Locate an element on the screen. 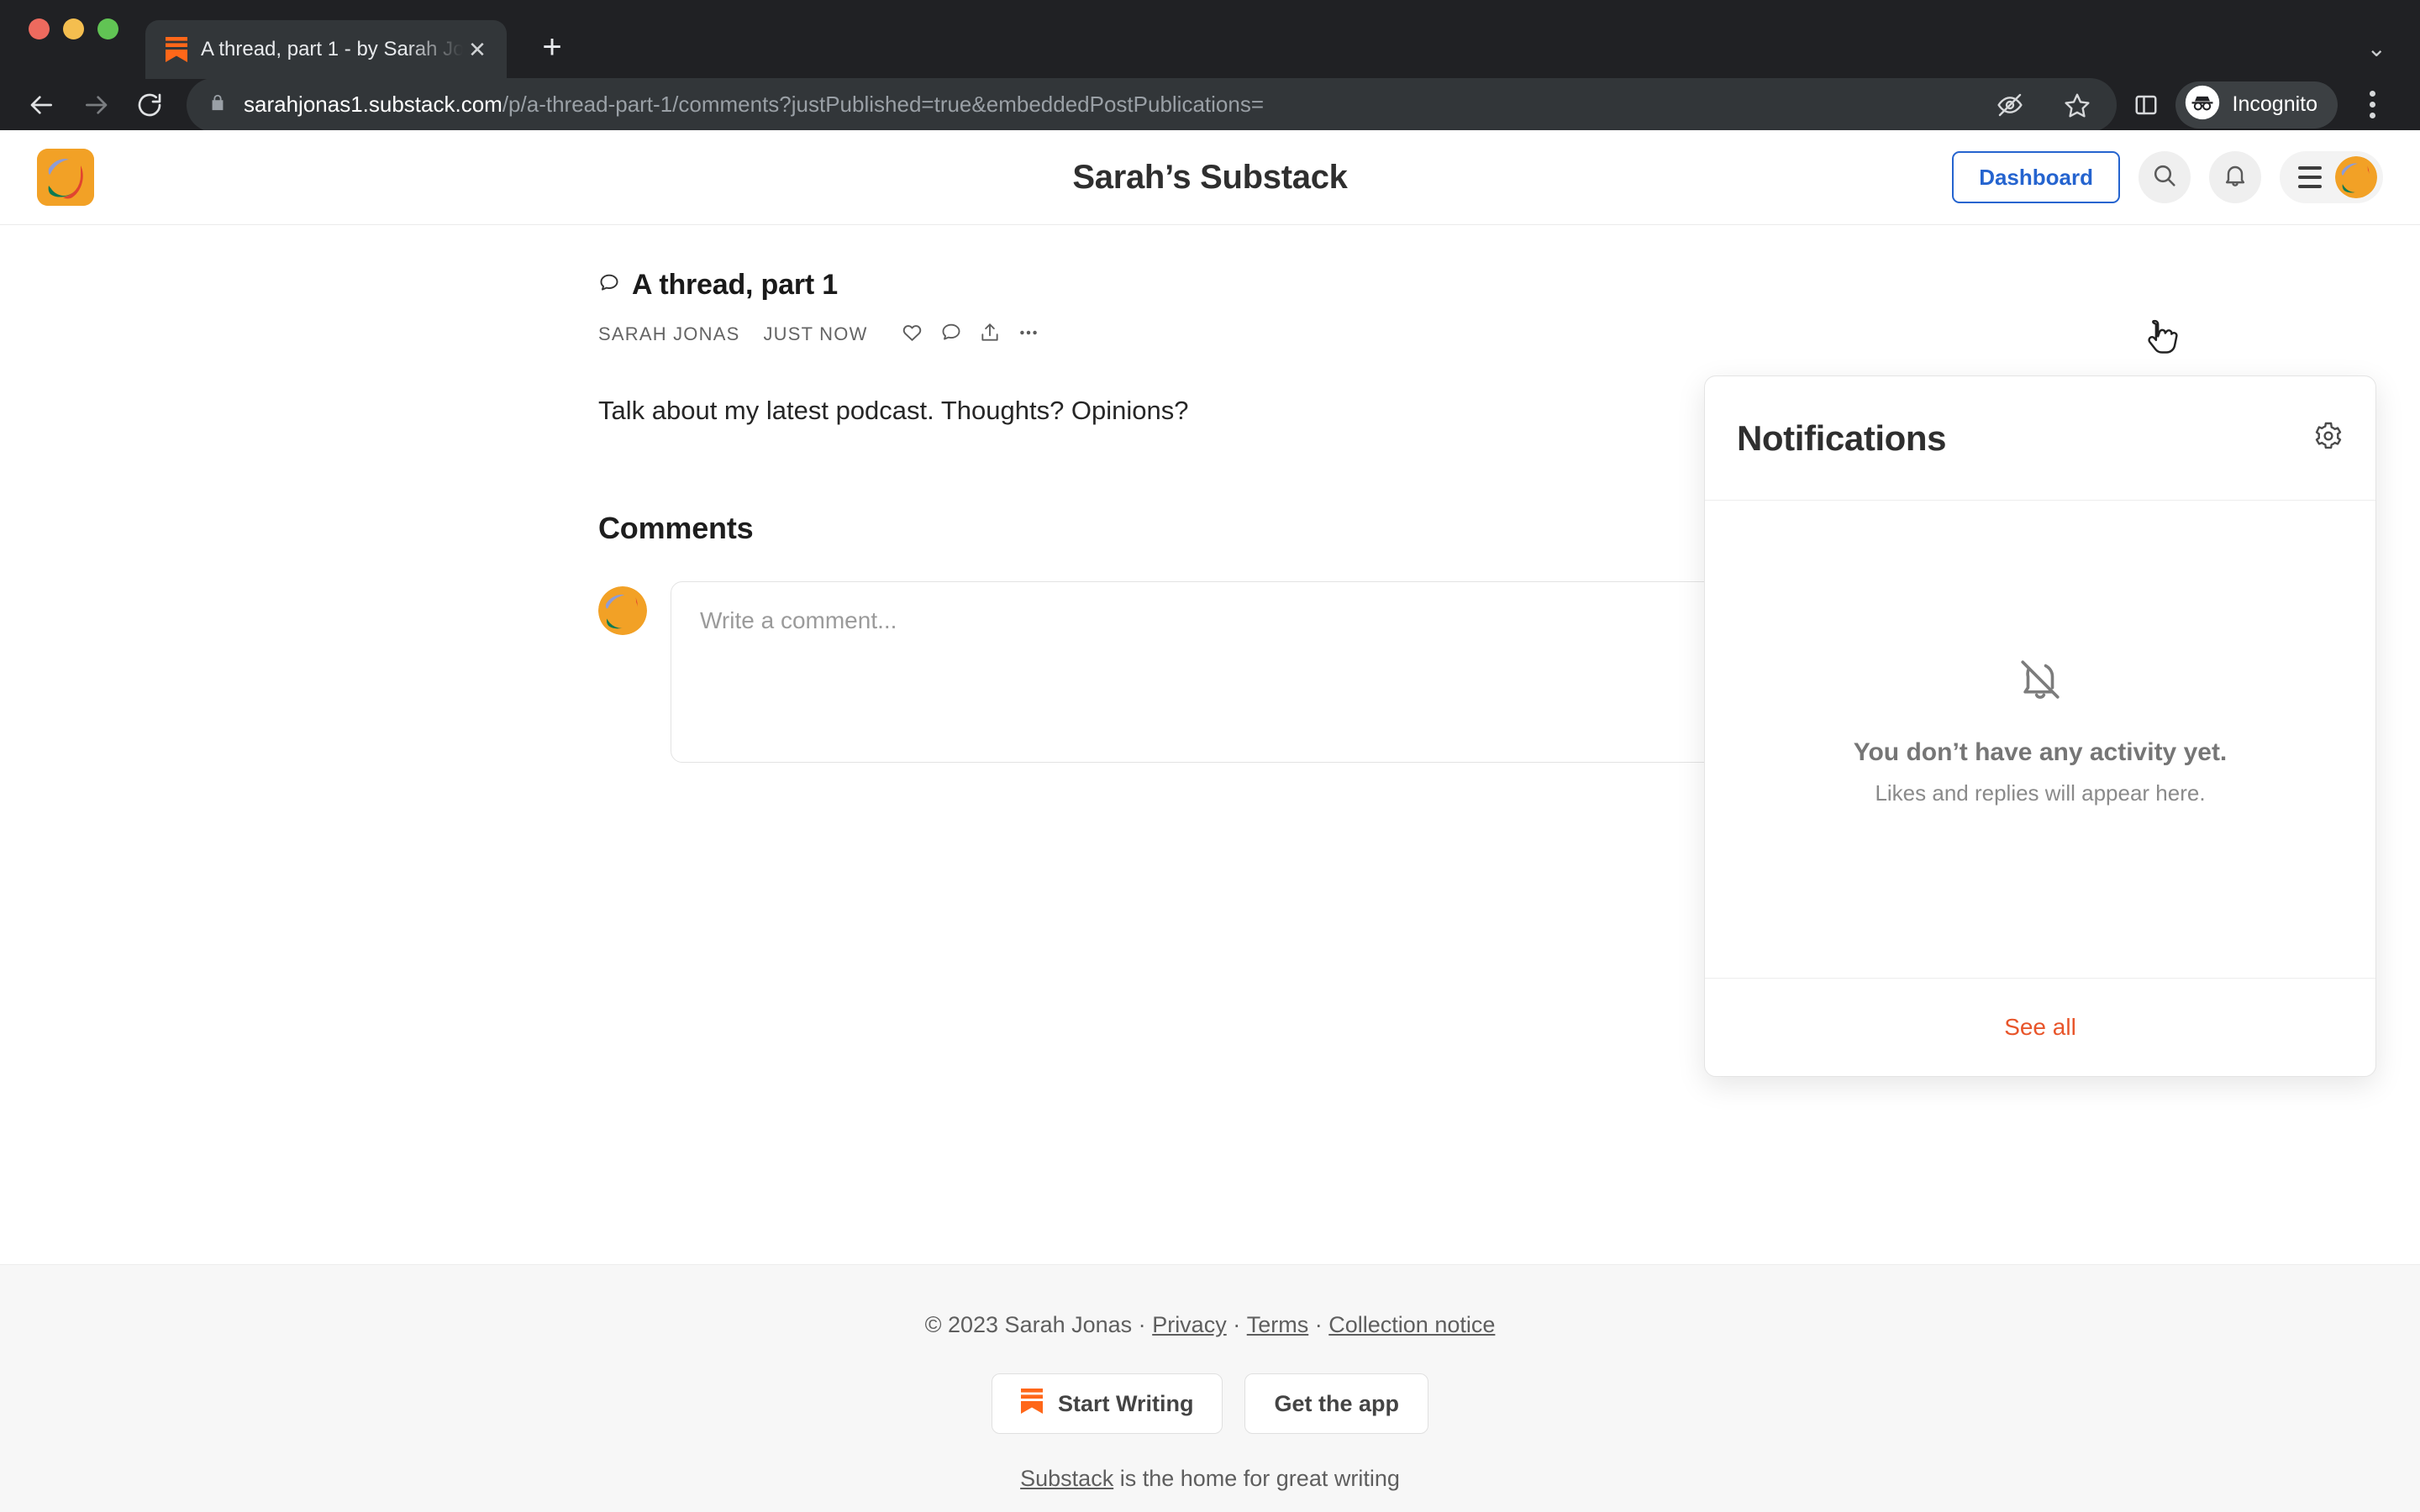 This screenshot has width=2420, height=1512. lock-icon is located at coordinates (218, 105).